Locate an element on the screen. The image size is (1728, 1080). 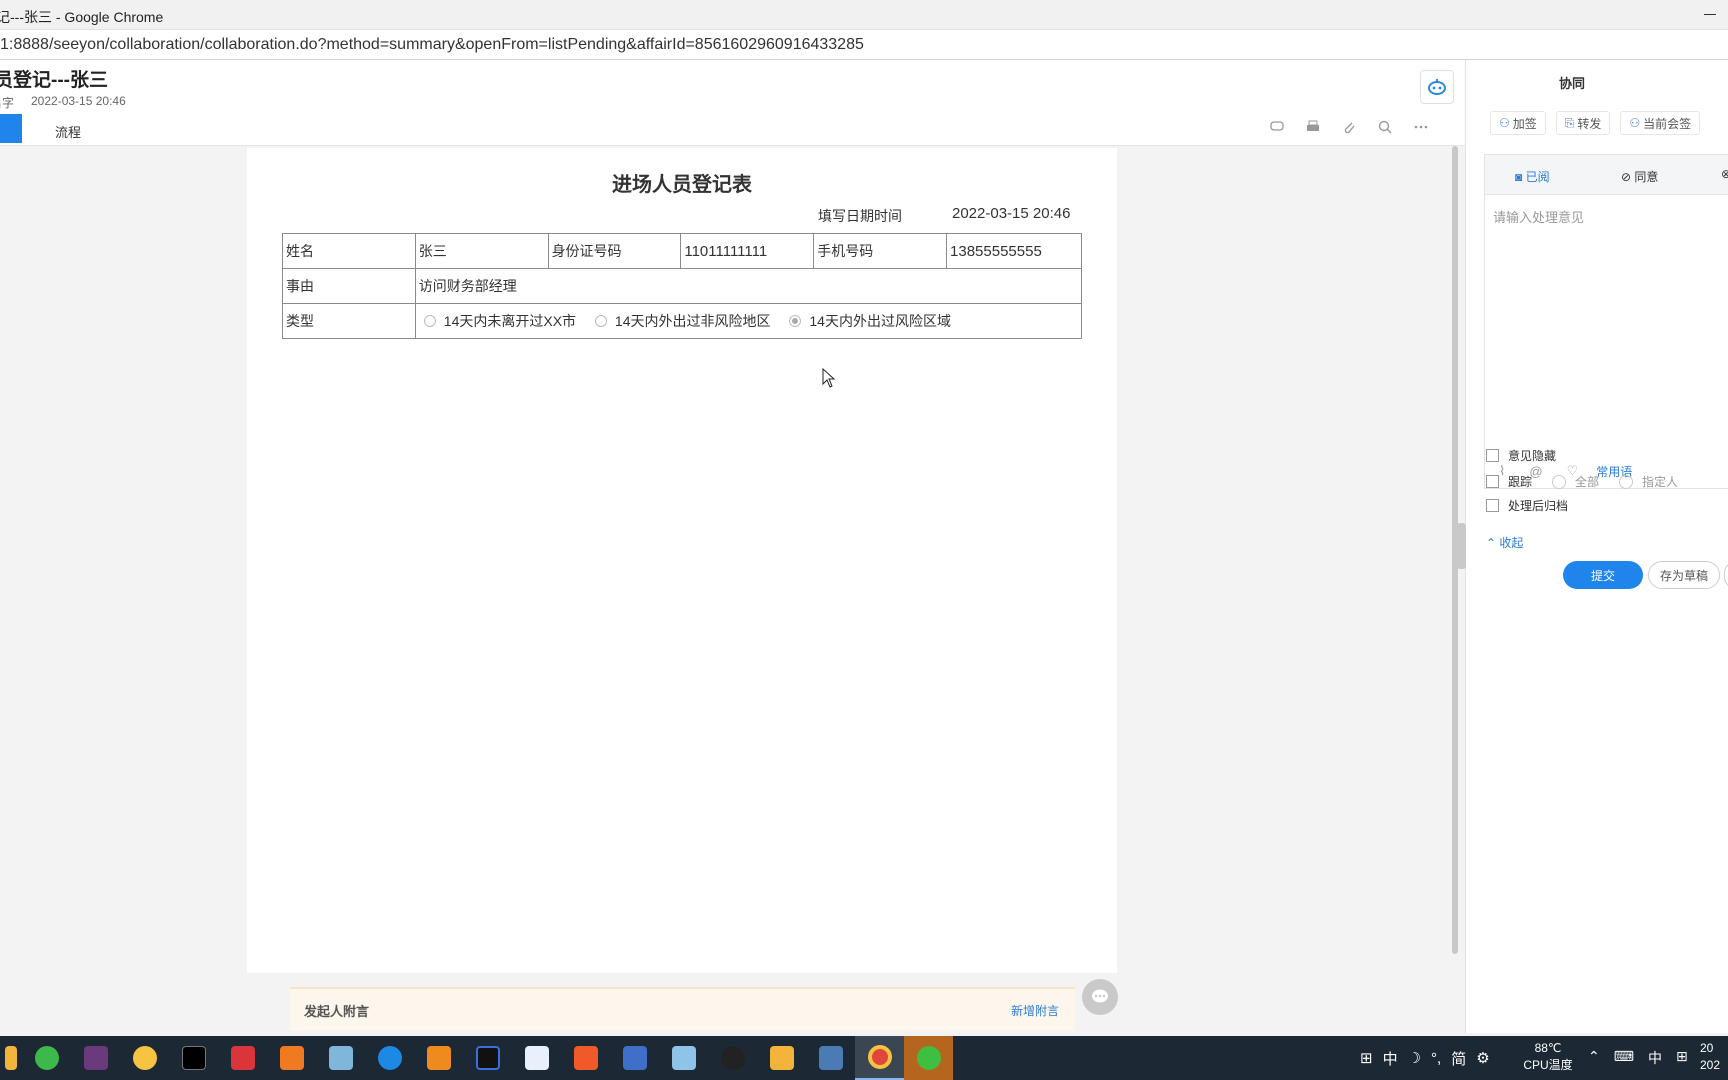
assistant-robot-icon is located at coordinates (1437, 87).